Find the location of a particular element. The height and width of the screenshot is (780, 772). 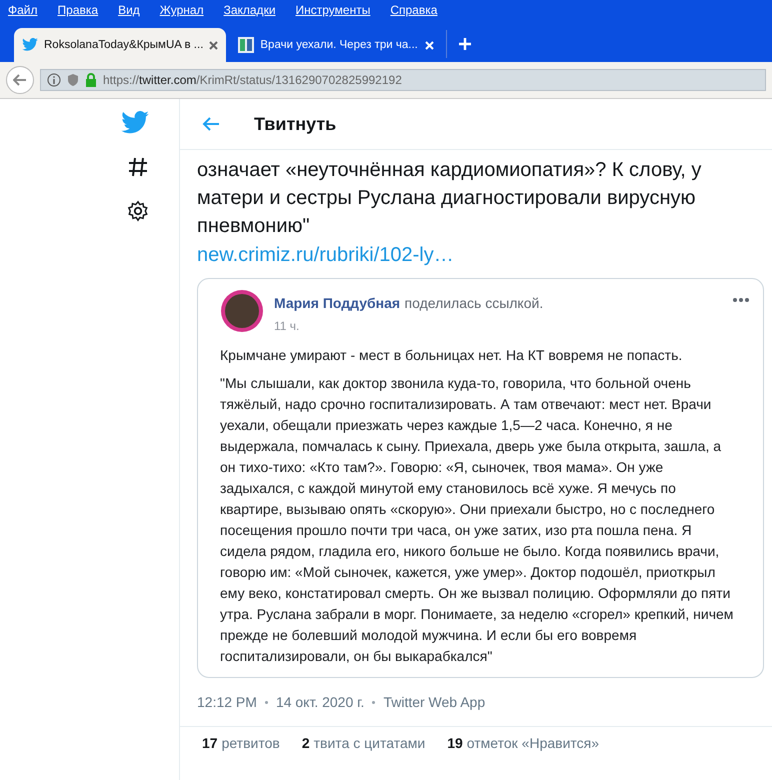

settings-icon is located at coordinates (138, 211).